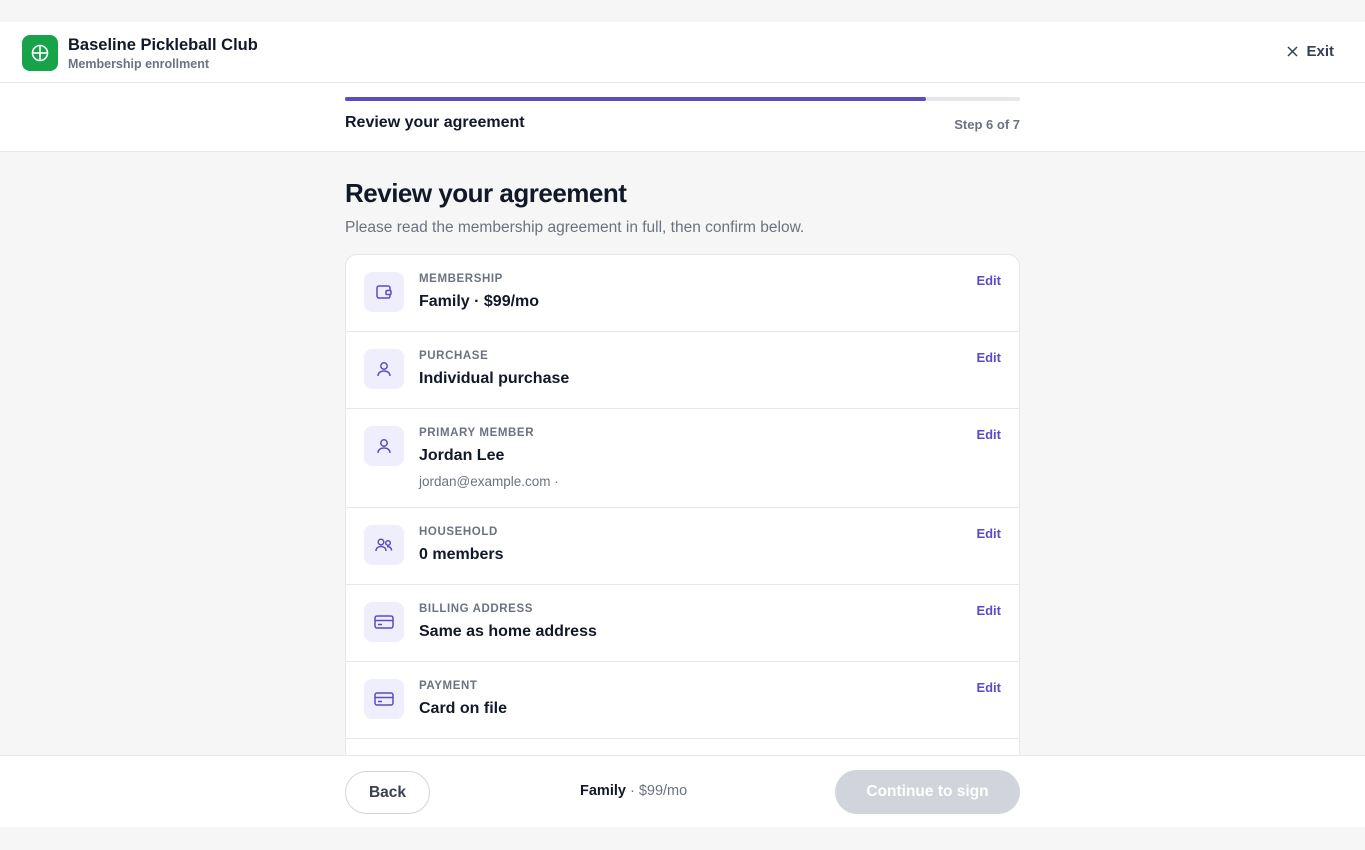 The height and width of the screenshot is (850, 1365). I want to click on users-icon, so click(384, 545).